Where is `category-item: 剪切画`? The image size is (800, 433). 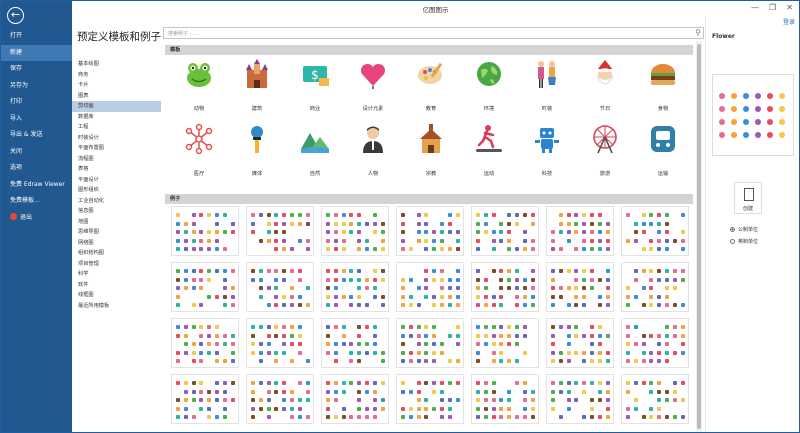 category-item: 剪切画 is located at coordinates (116, 106).